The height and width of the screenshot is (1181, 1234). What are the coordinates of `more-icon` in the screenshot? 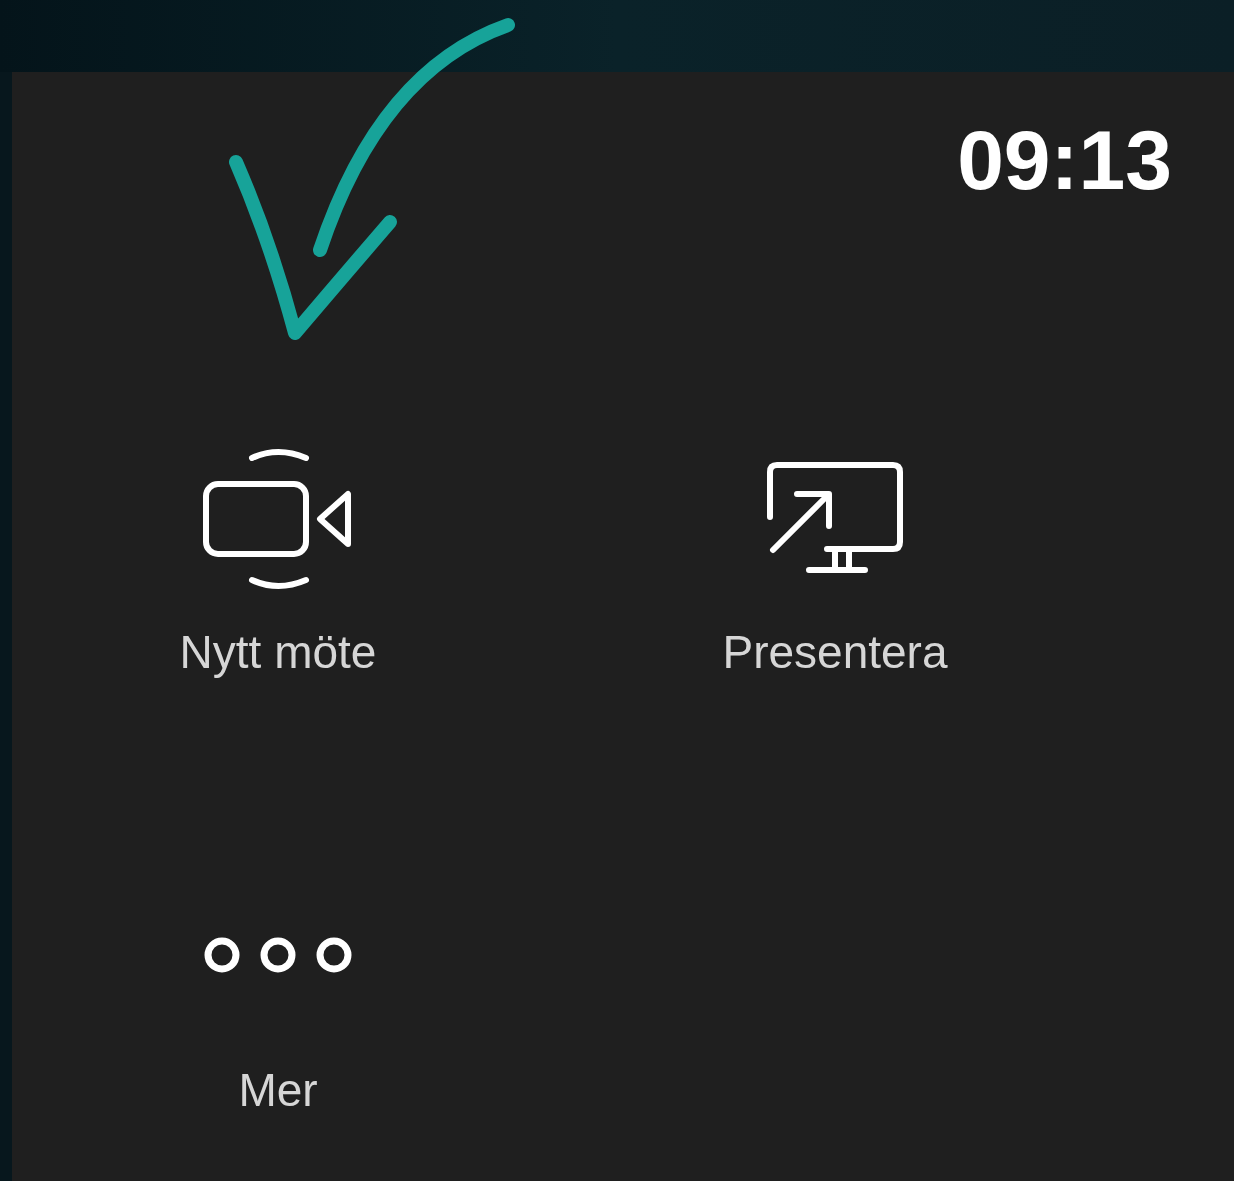 It's located at (278, 955).